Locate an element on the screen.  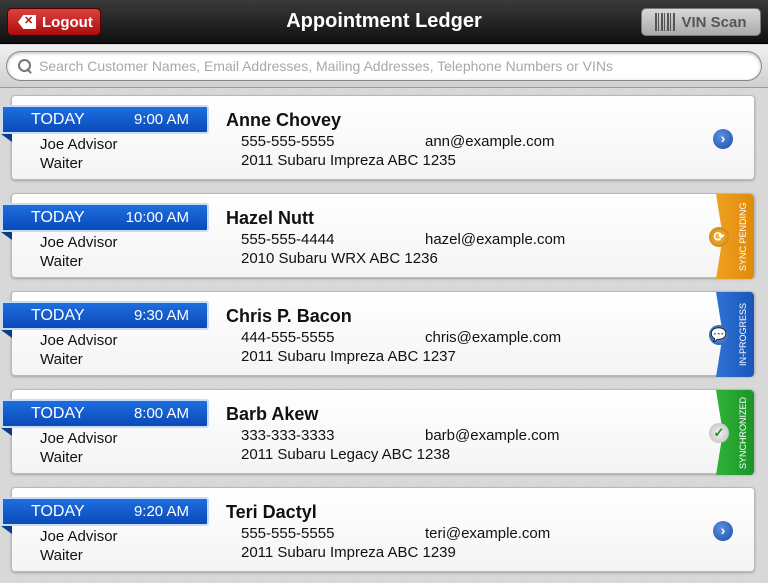
customer-email: ann@example.com is located at coordinates (490, 141).